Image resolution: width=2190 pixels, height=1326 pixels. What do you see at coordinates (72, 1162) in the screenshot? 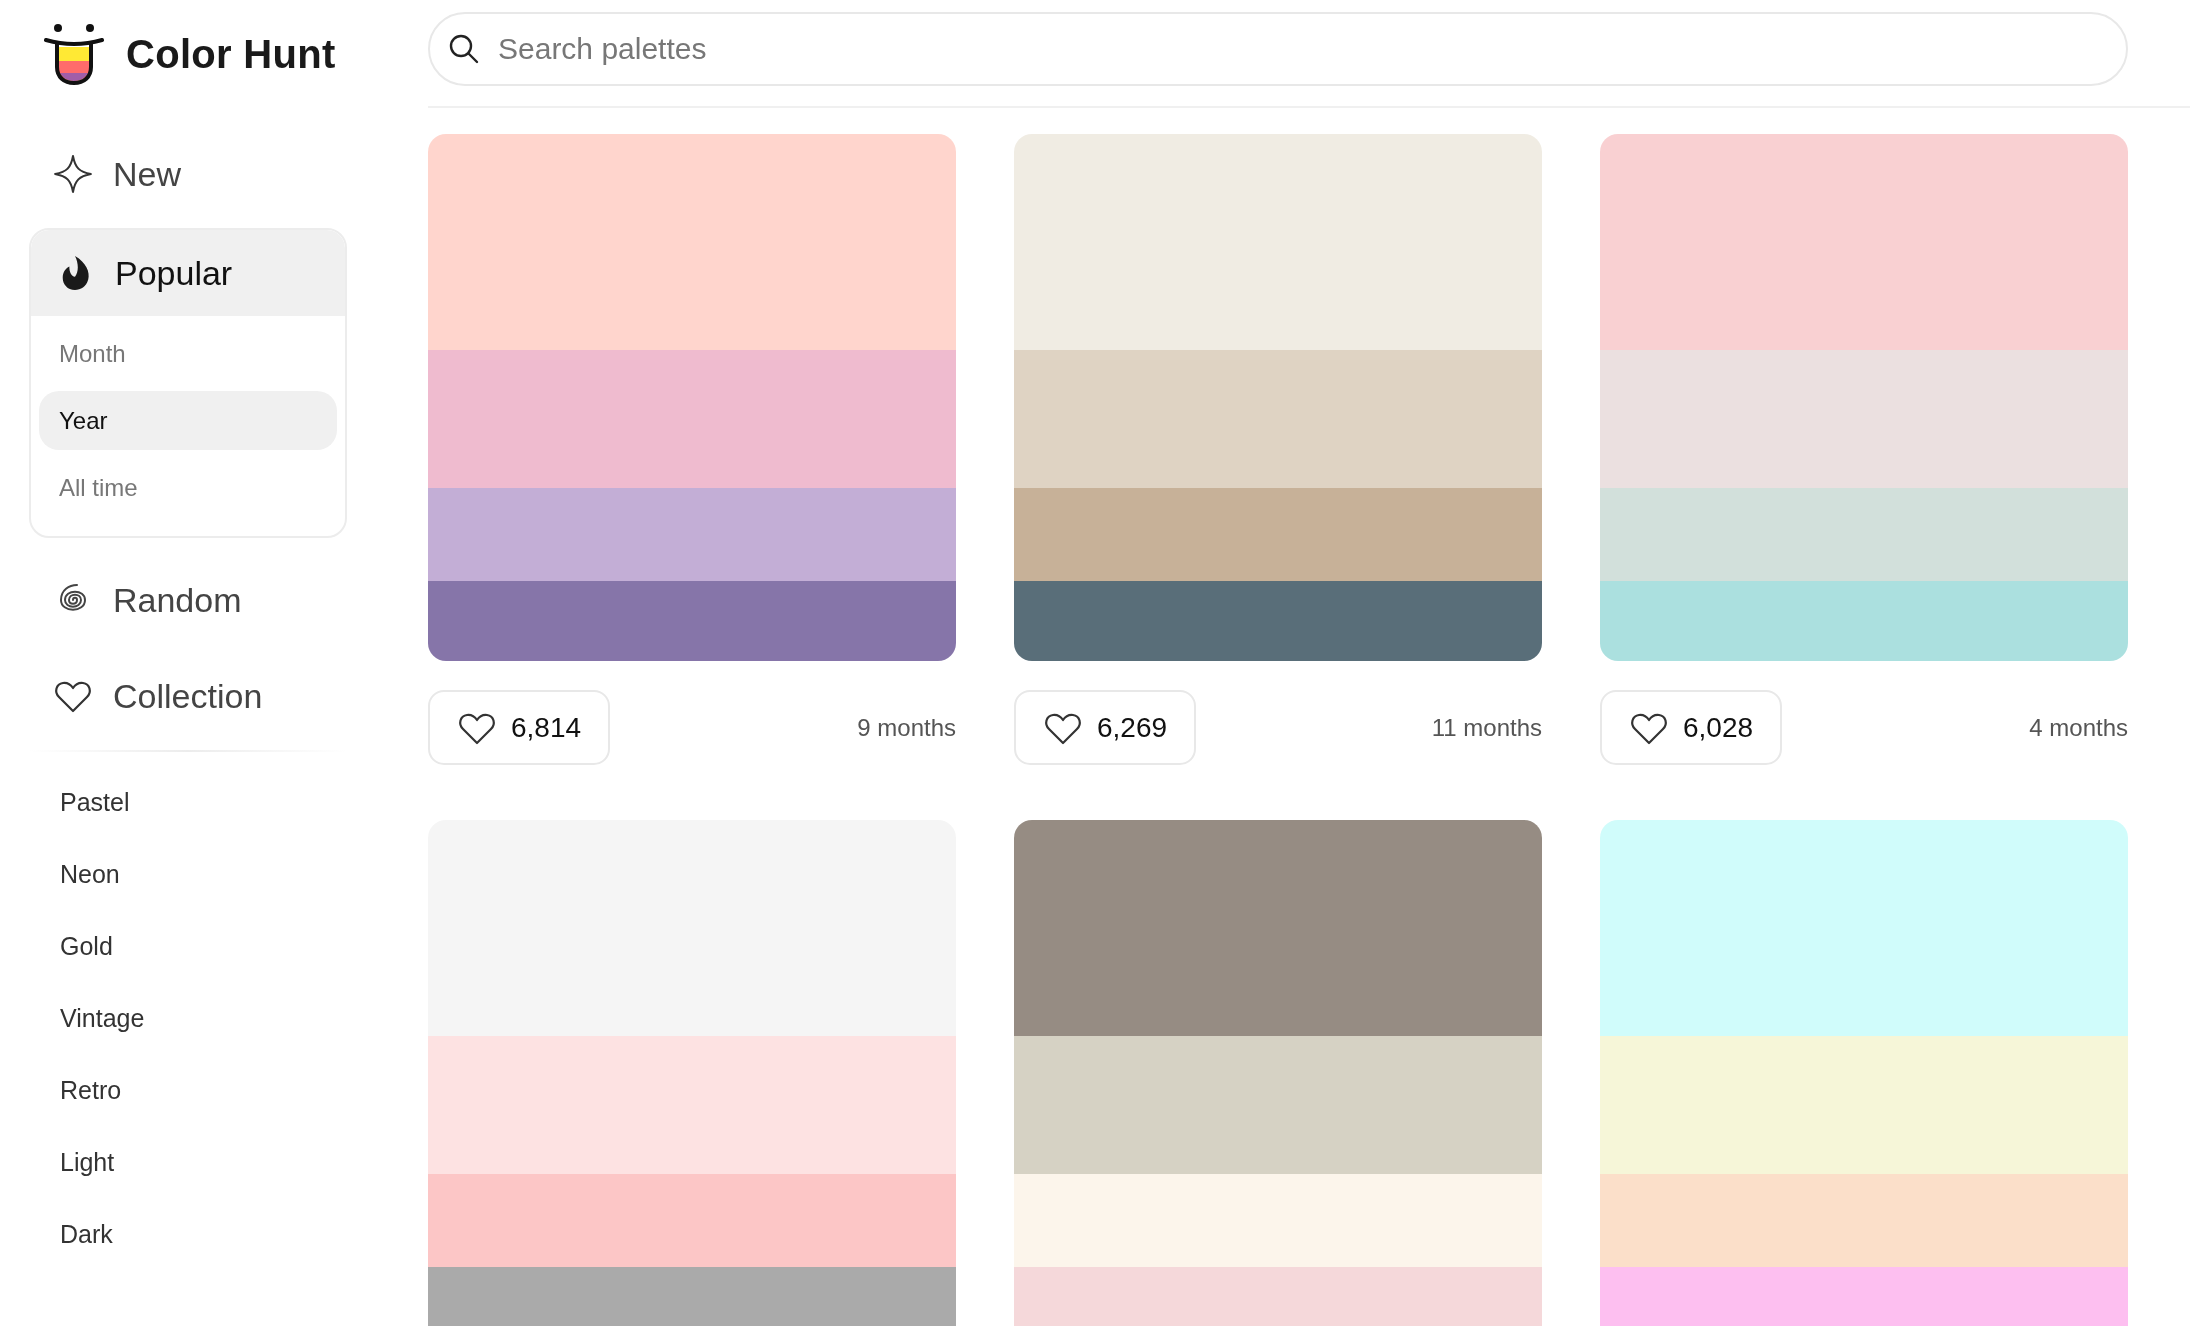
I see `tag-link: Light` at bounding box center [72, 1162].